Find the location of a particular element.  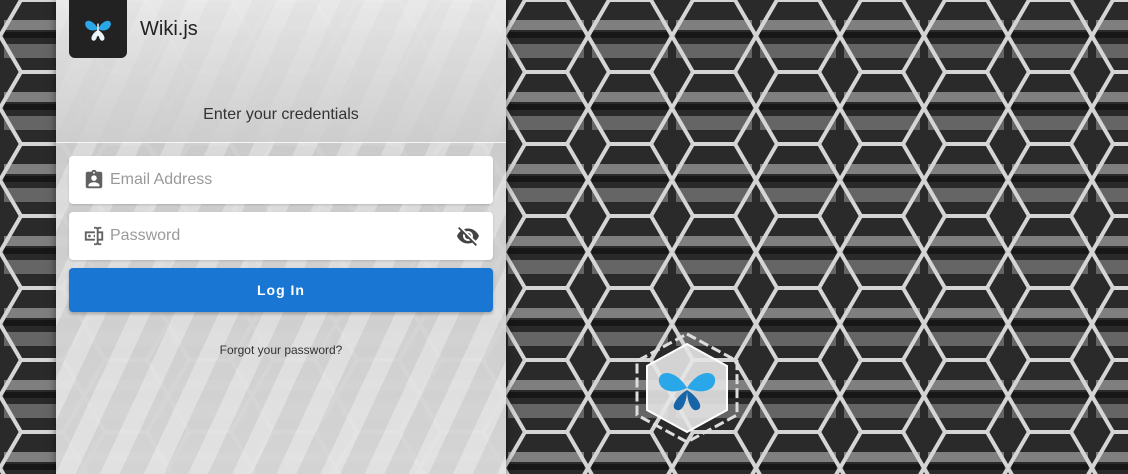

password-input is located at coordinates (280, 236).